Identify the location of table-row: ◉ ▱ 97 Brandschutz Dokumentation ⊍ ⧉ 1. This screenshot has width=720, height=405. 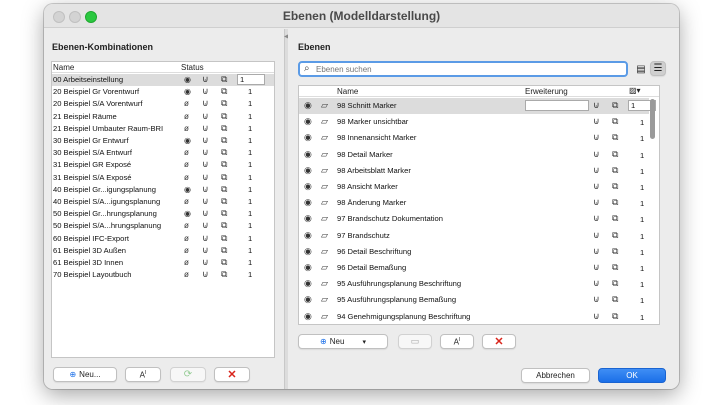
(474, 219).